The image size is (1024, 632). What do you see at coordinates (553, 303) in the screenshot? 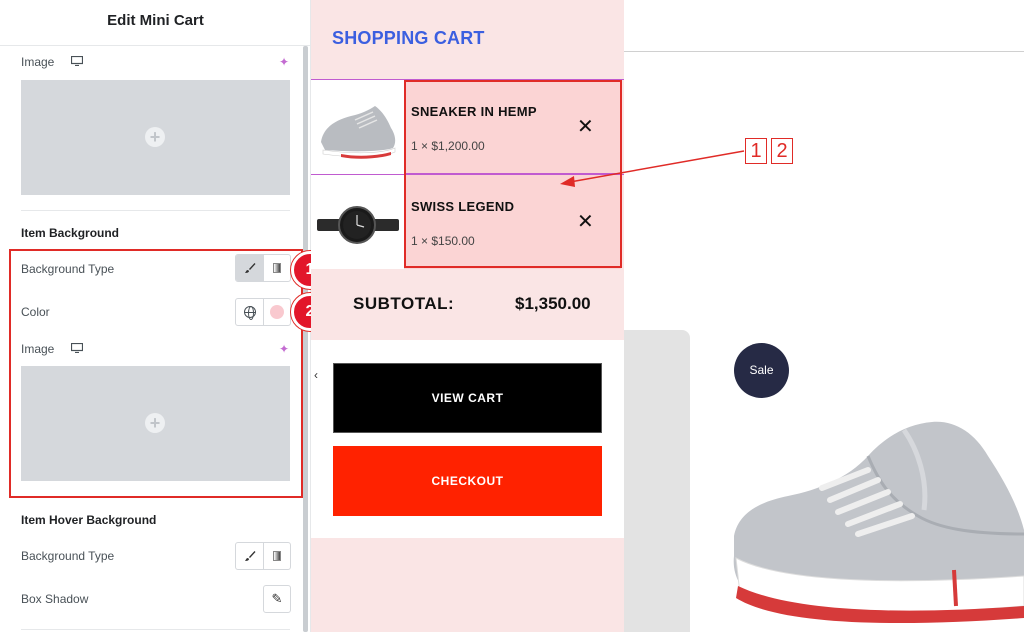
I see `subtotal-value: $1,350.00` at bounding box center [553, 303].